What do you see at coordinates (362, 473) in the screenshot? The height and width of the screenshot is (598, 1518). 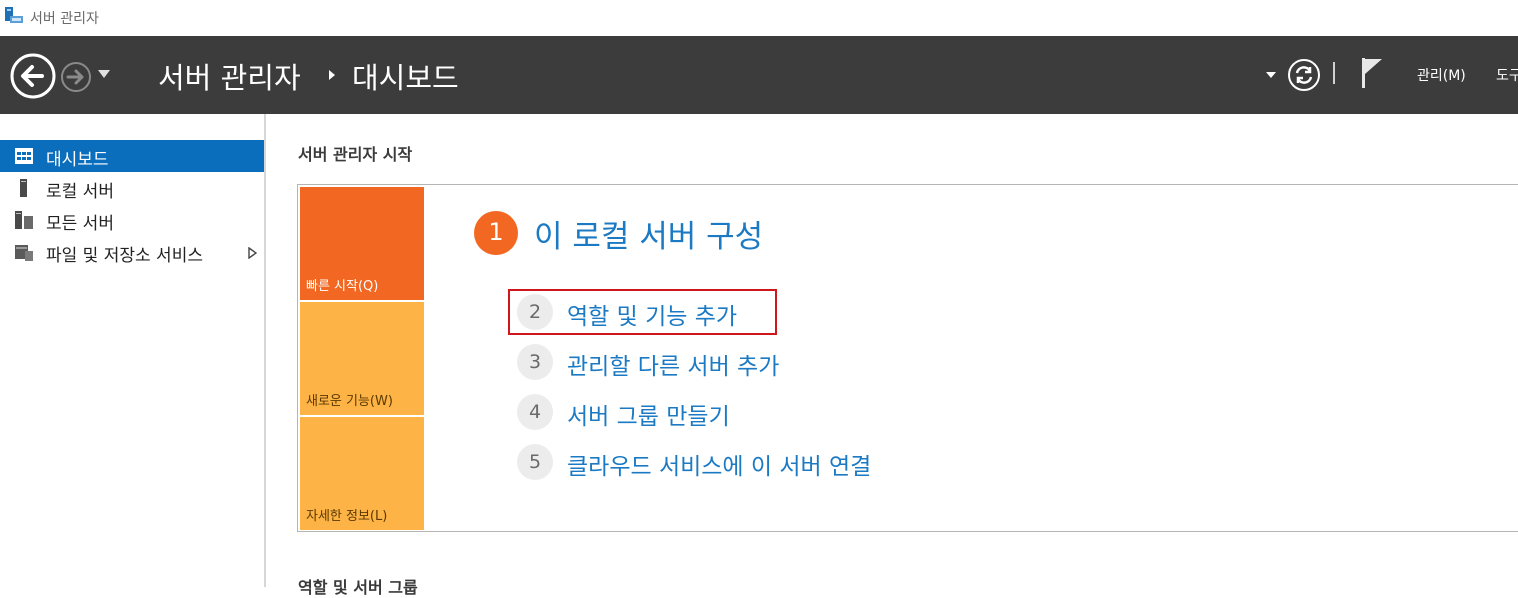 I see `tile-learn-more: 자세한 정보(L)` at bounding box center [362, 473].